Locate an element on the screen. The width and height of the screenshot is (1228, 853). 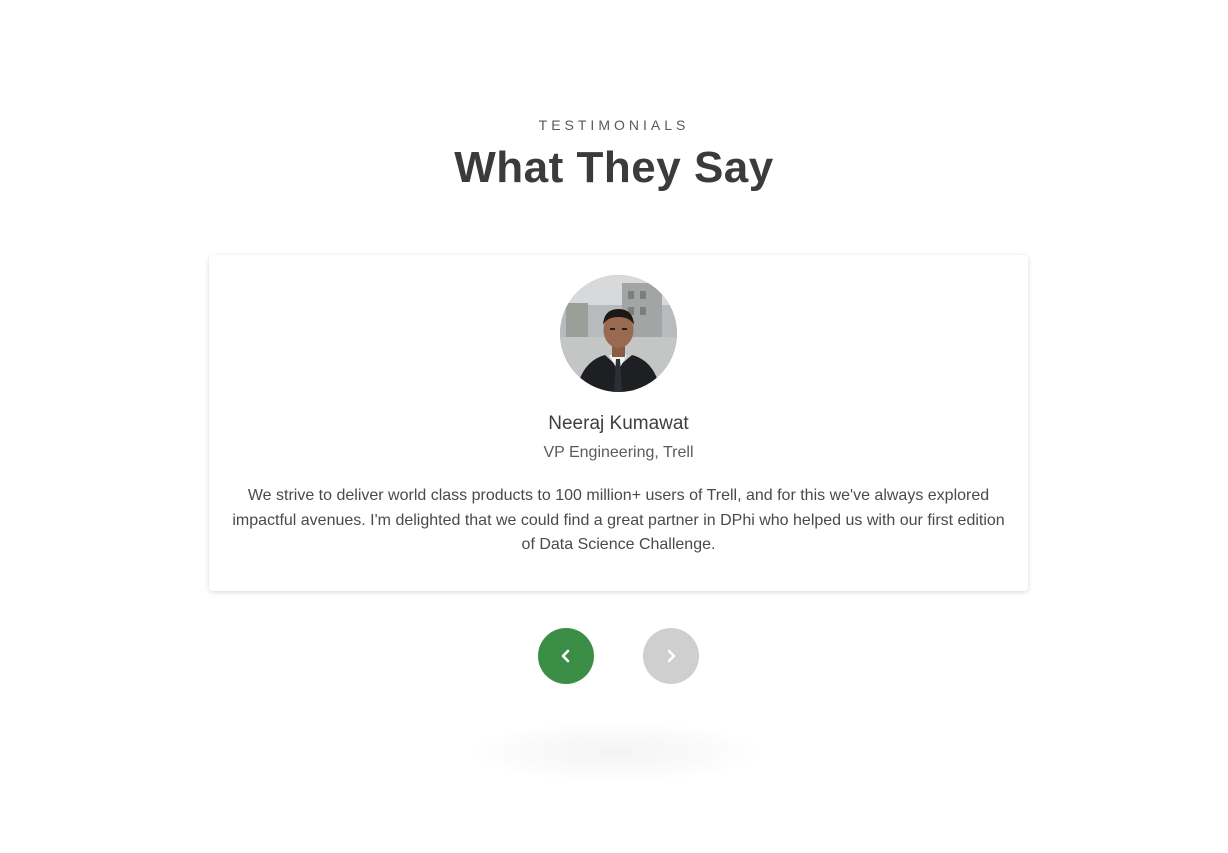
person-photo-icon is located at coordinates (618, 333).